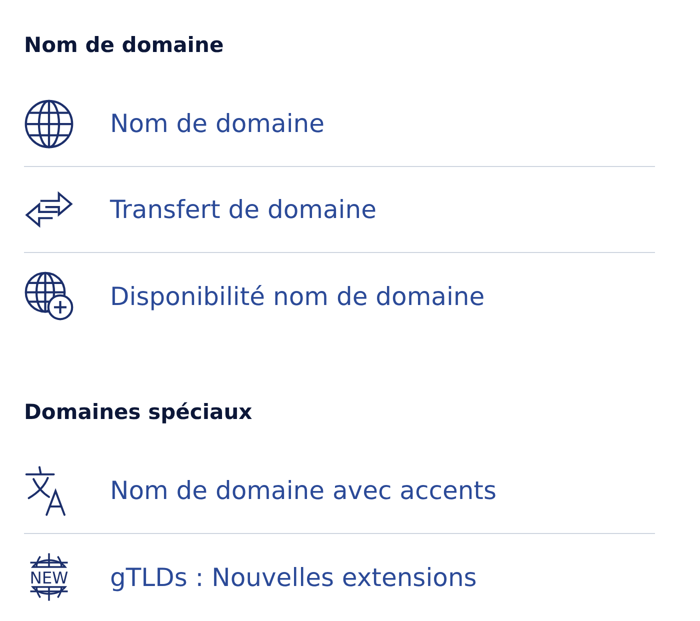 This screenshot has height=621, width=700. I want to click on section-heading: Nom de domaine, so click(124, 45).